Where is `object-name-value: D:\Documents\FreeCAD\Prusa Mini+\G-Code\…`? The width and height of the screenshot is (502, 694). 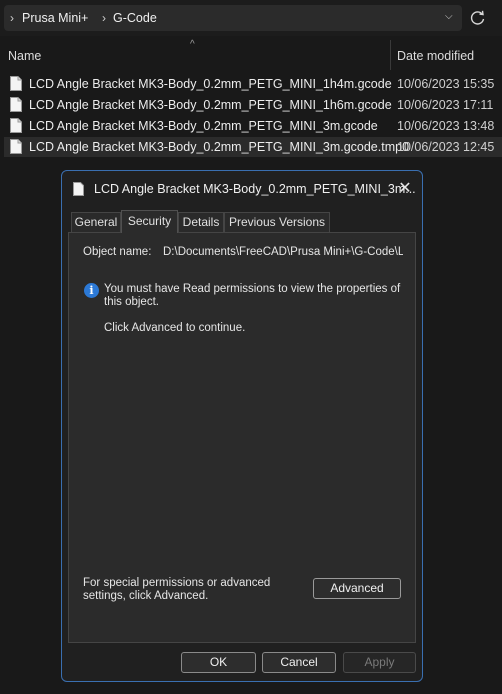
object-name-value: D:\Documents\FreeCAD\Prusa Mini+\G-Code\… is located at coordinates (283, 252).